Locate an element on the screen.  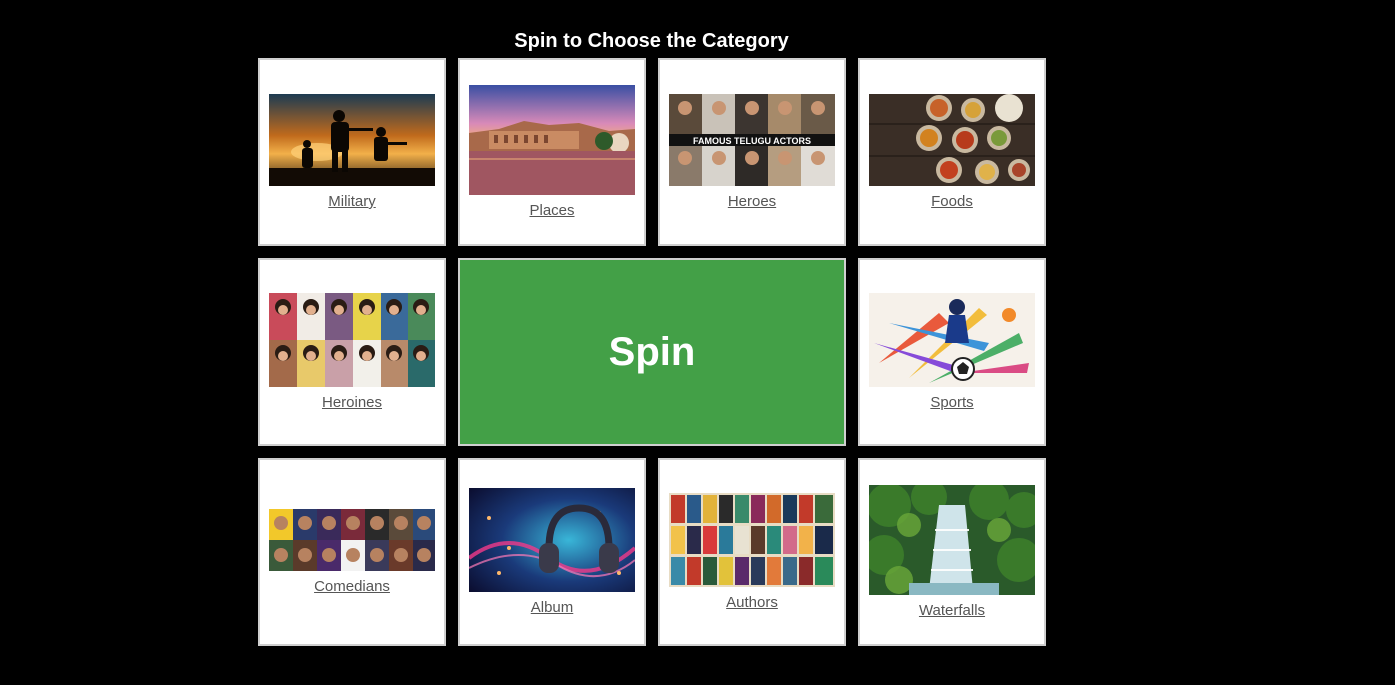
category-card-sports: Sports is located at coordinates (952, 352).